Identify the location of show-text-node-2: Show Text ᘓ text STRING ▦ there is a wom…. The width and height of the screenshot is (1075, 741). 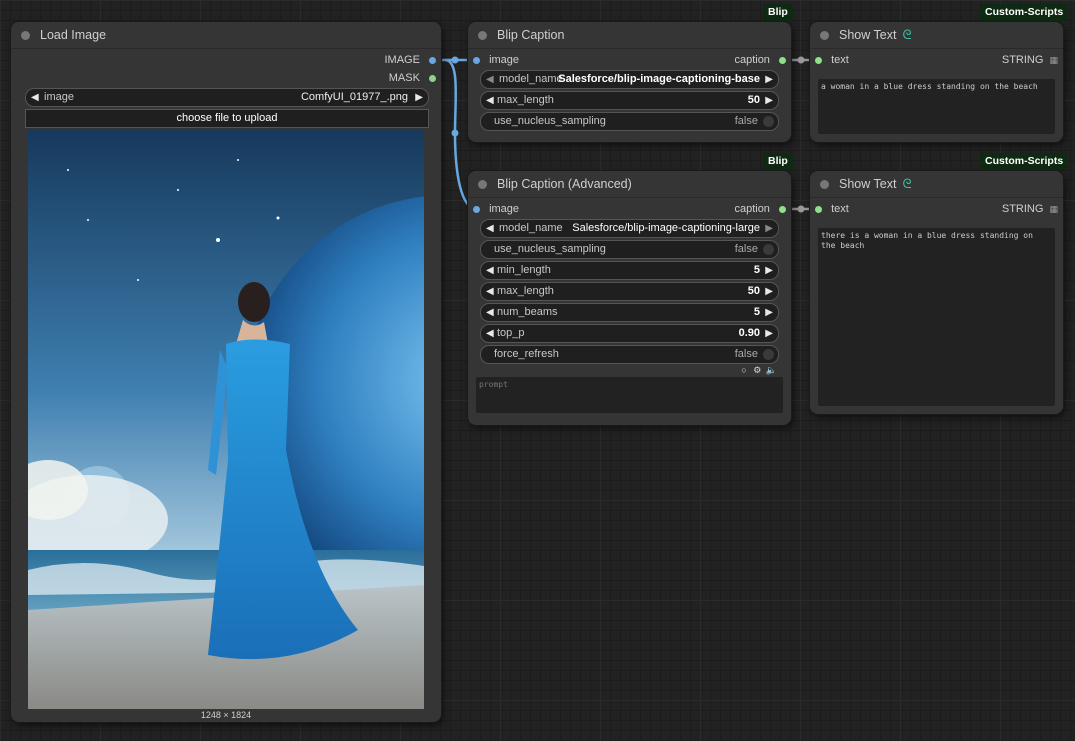
(936, 292).